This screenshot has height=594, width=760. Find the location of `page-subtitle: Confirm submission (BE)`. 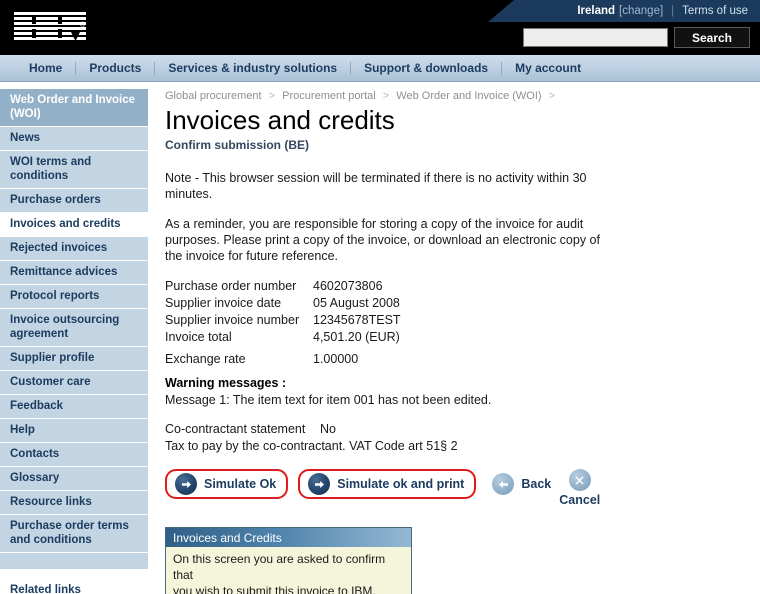

page-subtitle: Confirm submission (BE) is located at coordinates (237, 145).